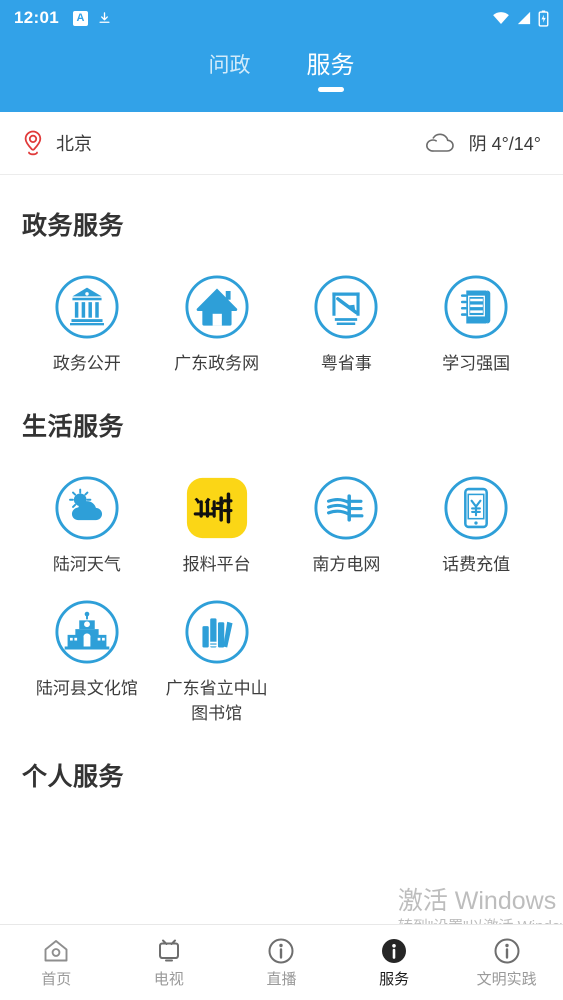  Describe the element at coordinates (394, 979) in the screenshot. I see `nav-label: 服务` at that location.